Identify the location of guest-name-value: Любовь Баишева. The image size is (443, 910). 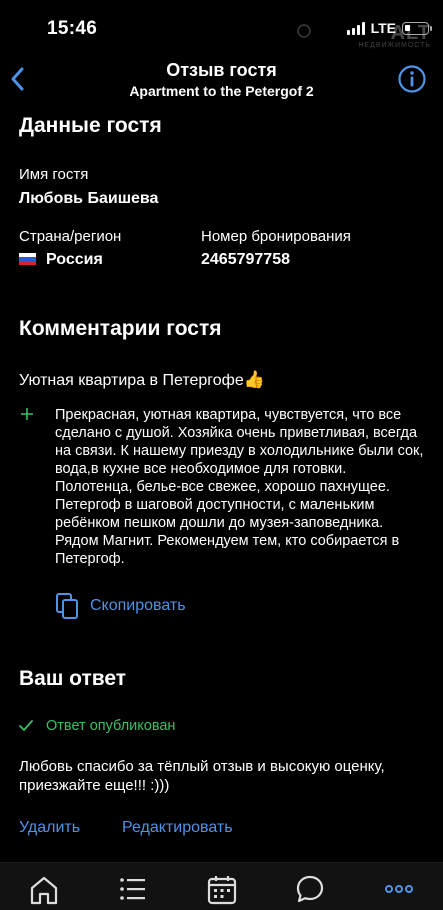
(89, 198).